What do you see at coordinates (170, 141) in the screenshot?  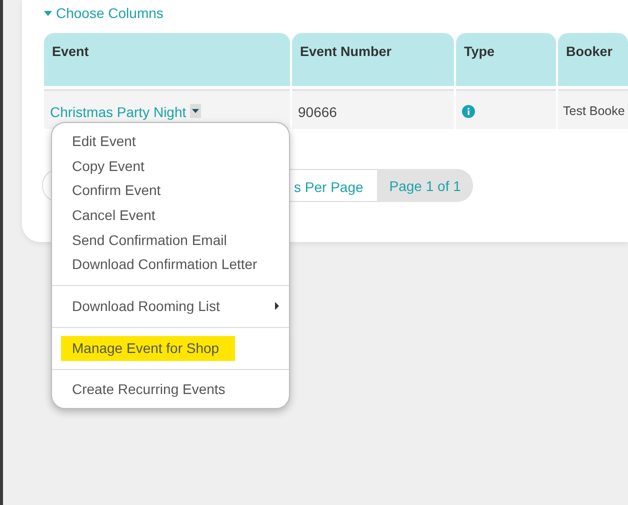 I see `menu-item: Edit Event` at bounding box center [170, 141].